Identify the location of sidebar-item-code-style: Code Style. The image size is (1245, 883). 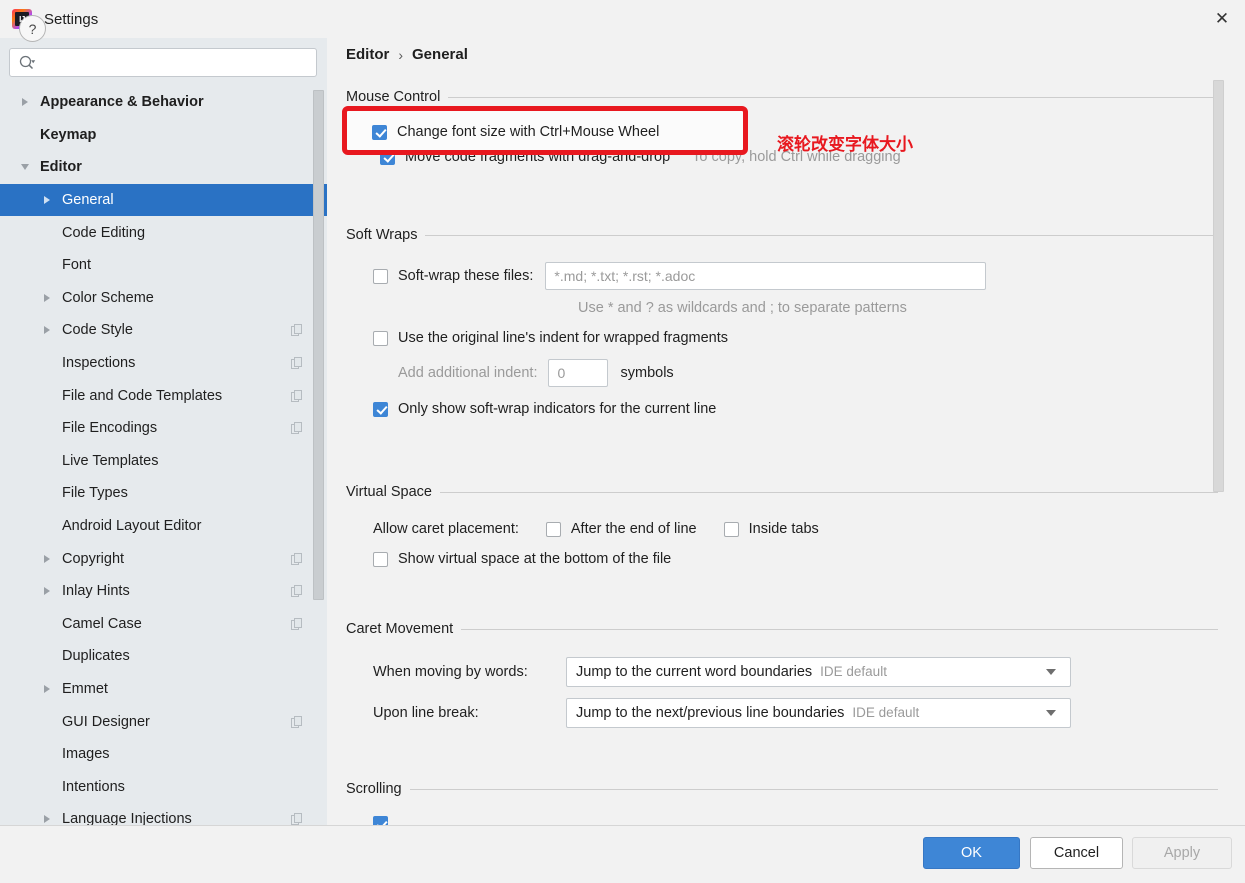
(163, 330).